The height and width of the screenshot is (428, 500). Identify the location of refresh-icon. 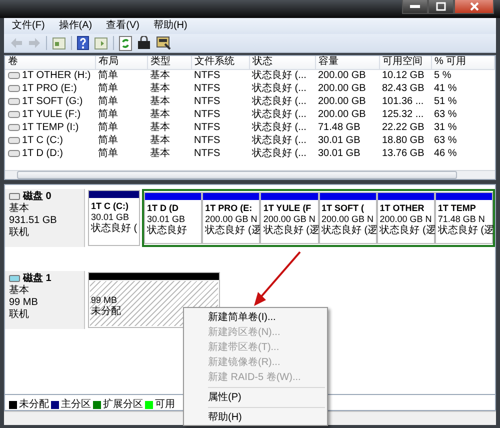
(125, 43).